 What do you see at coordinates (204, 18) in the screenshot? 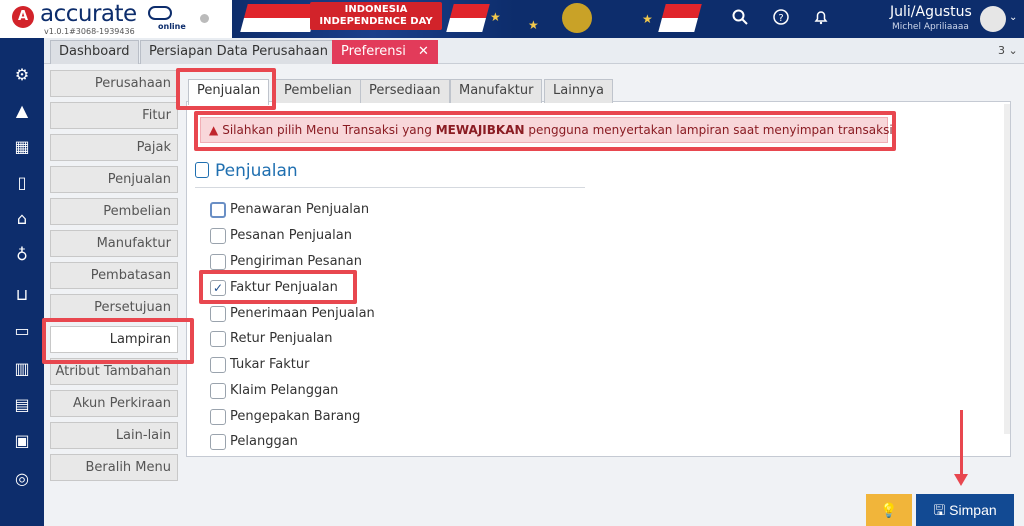
I see `status-dot-icon` at bounding box center [204, 18].